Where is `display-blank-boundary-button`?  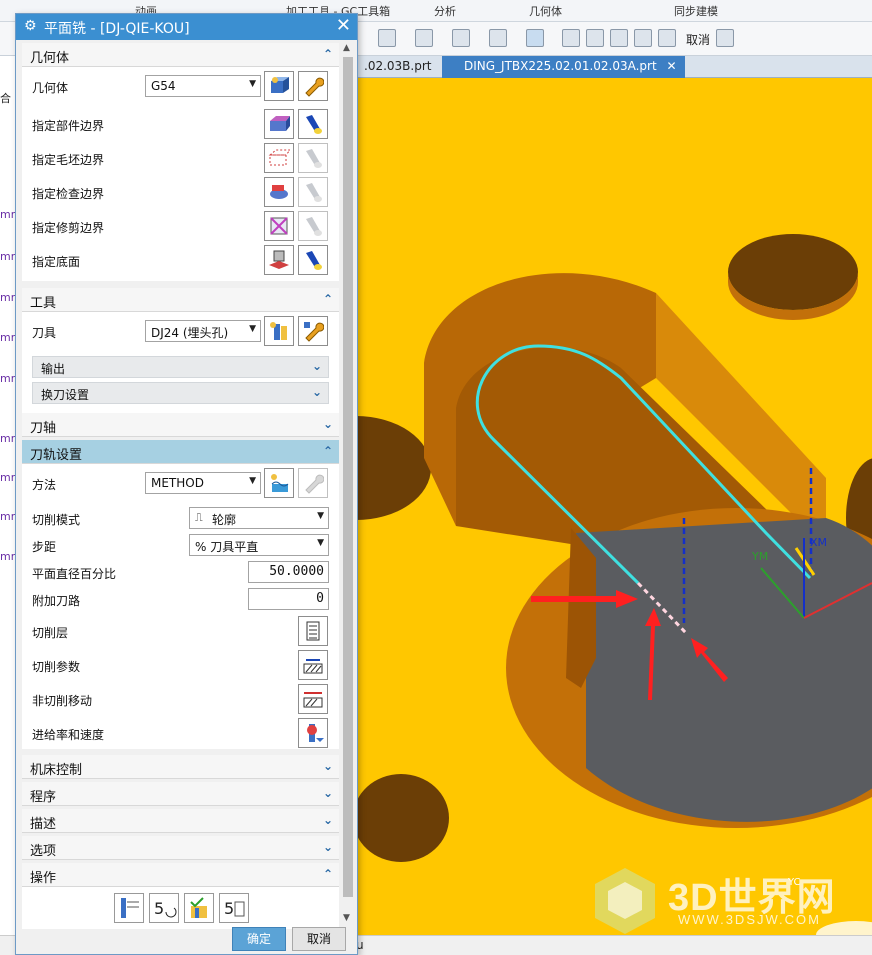 display-blank-boundary-button is located at coordinates (313, 158).